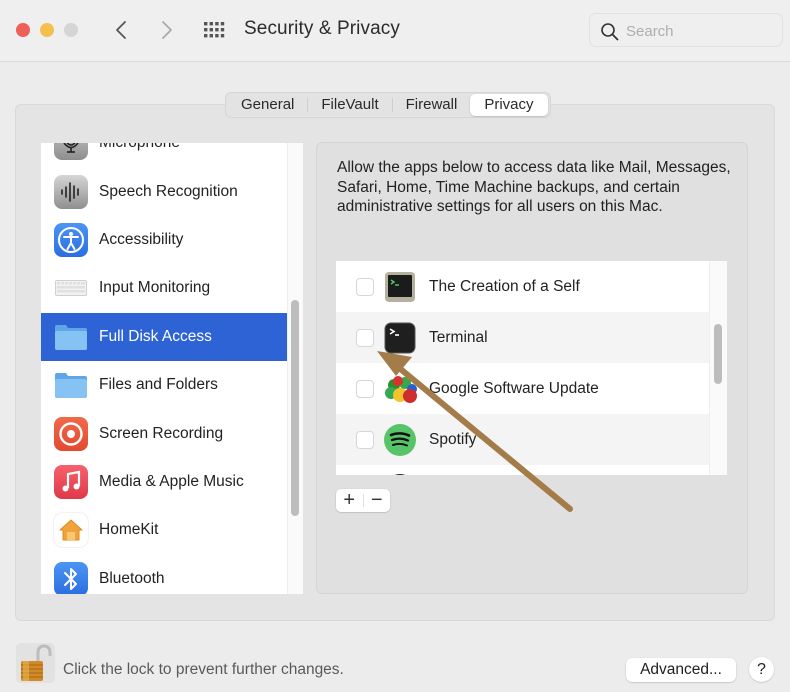 The image size is (790, 692). I want to click on terminal-icon, so click(400, 338).